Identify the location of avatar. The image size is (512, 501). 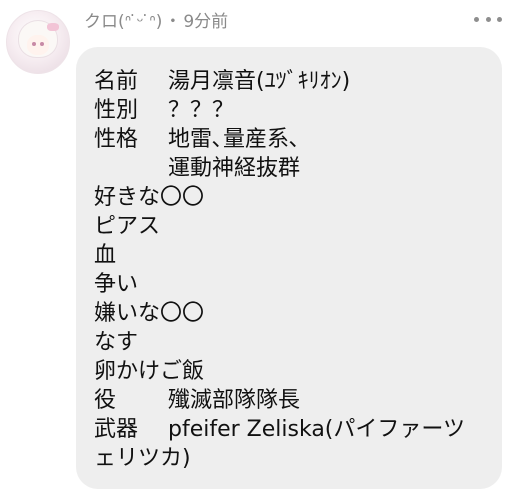
(38, 42).